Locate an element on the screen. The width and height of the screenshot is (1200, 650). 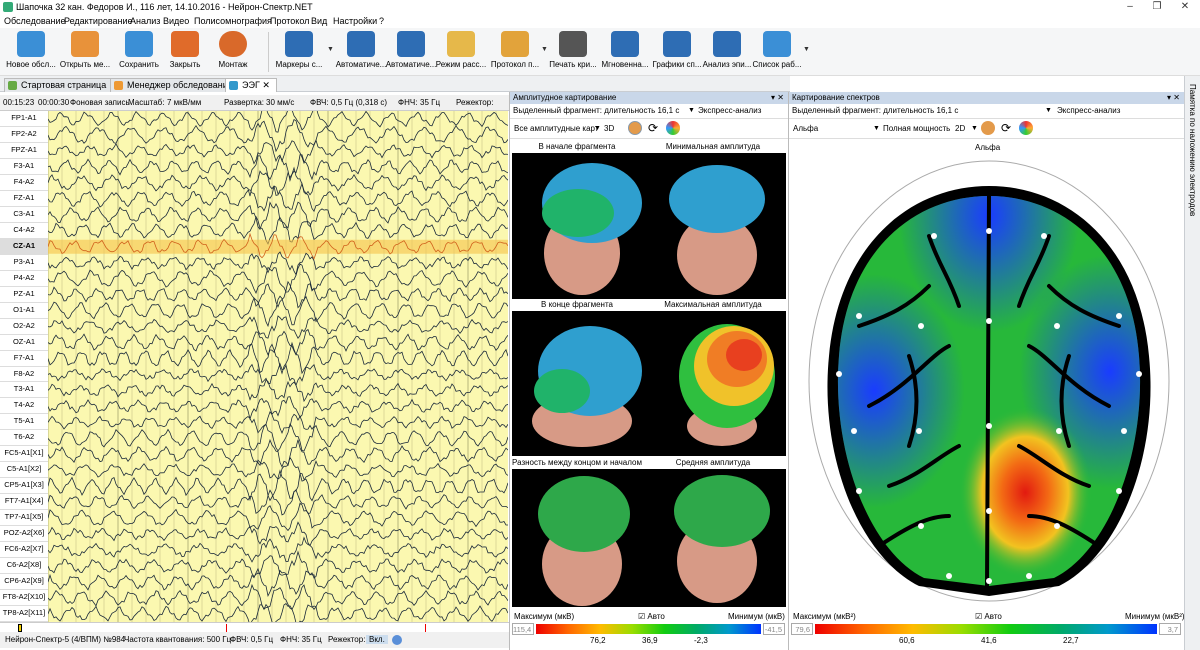
user-icon is located at coordinates (397, 640).